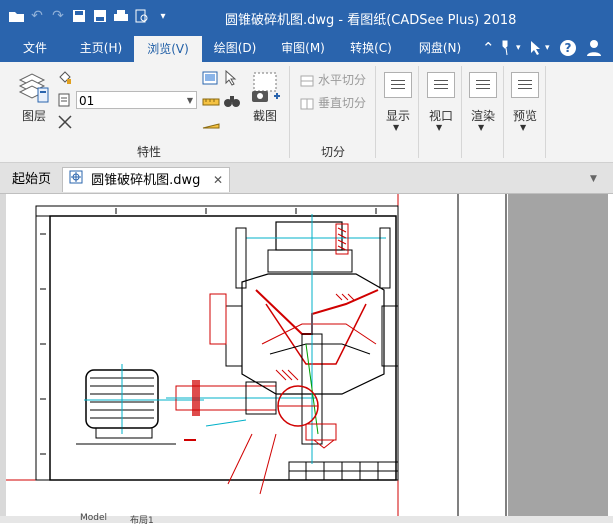 The image size is (613, 526). Describe the element at coordinates (483, 115) in the screenshot. I see `render-label: 渲染` at that location.